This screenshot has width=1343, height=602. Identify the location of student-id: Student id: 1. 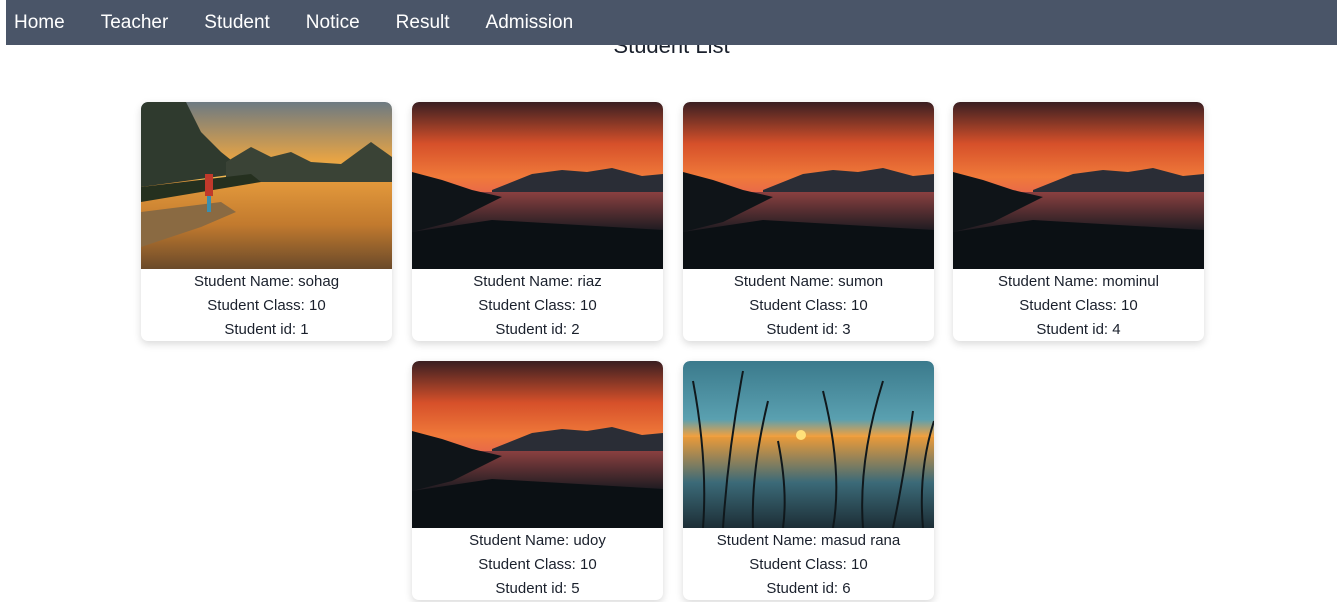
(266, 329).